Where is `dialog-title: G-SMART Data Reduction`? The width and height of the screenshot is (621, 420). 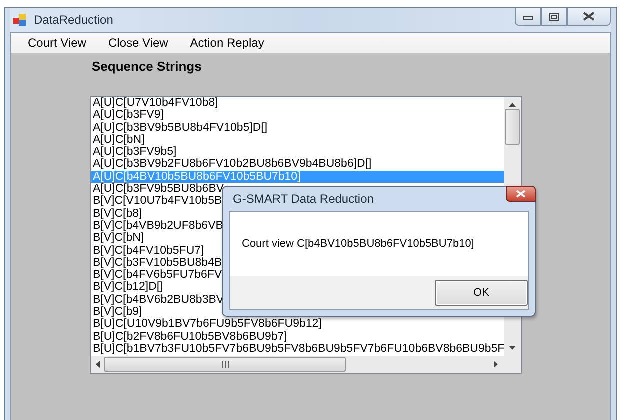 dialog-title: G-SMART Data Reduction is located at coordinates (303, 199).